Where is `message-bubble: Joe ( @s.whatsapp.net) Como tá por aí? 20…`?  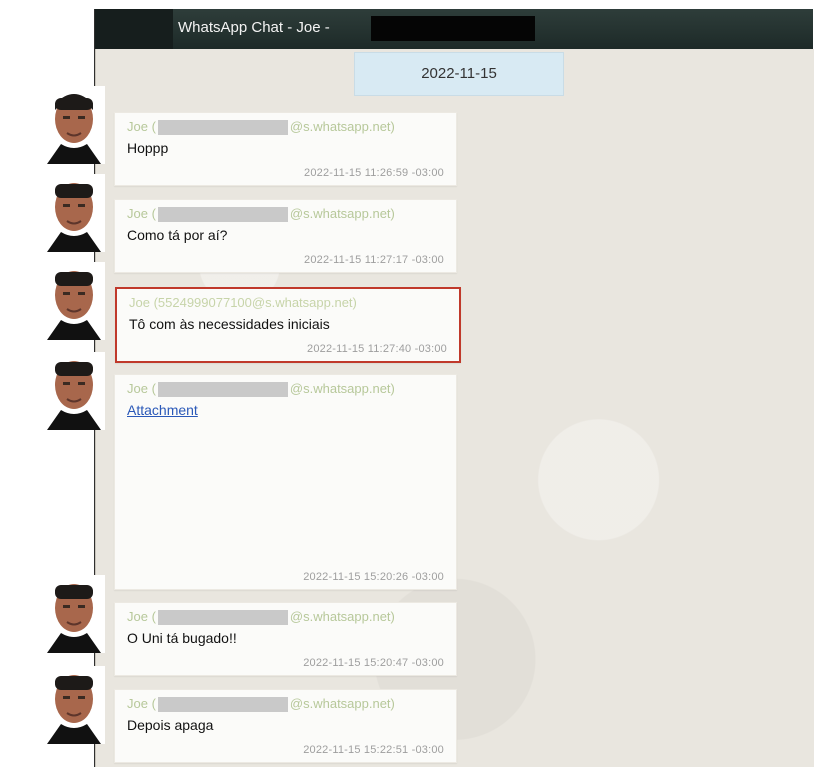 message-bubble: Joe ( @s.whatsapp.net) Como tá por aí? 20… is located at coordinates (285, 236).